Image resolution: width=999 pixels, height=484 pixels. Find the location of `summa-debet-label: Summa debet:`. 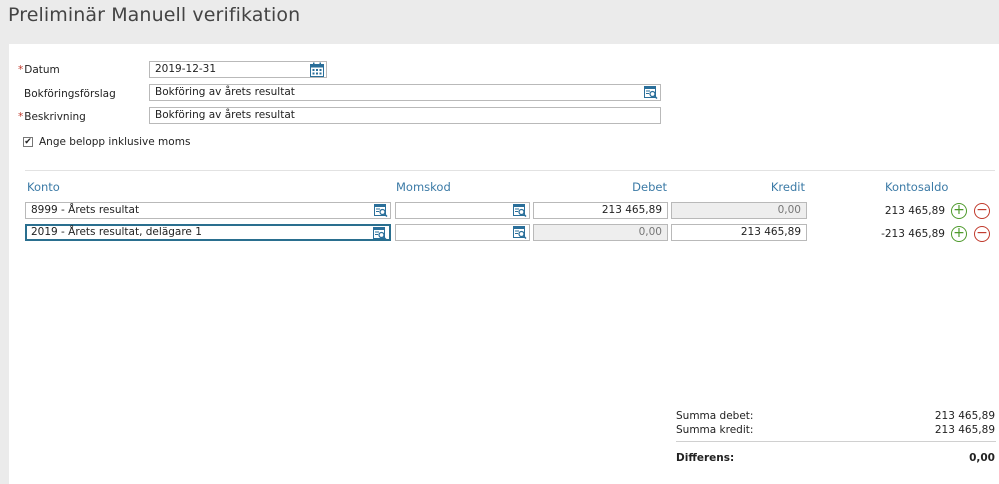

summa-debet-label: Summa debet: is located at coordinates (715, 416).